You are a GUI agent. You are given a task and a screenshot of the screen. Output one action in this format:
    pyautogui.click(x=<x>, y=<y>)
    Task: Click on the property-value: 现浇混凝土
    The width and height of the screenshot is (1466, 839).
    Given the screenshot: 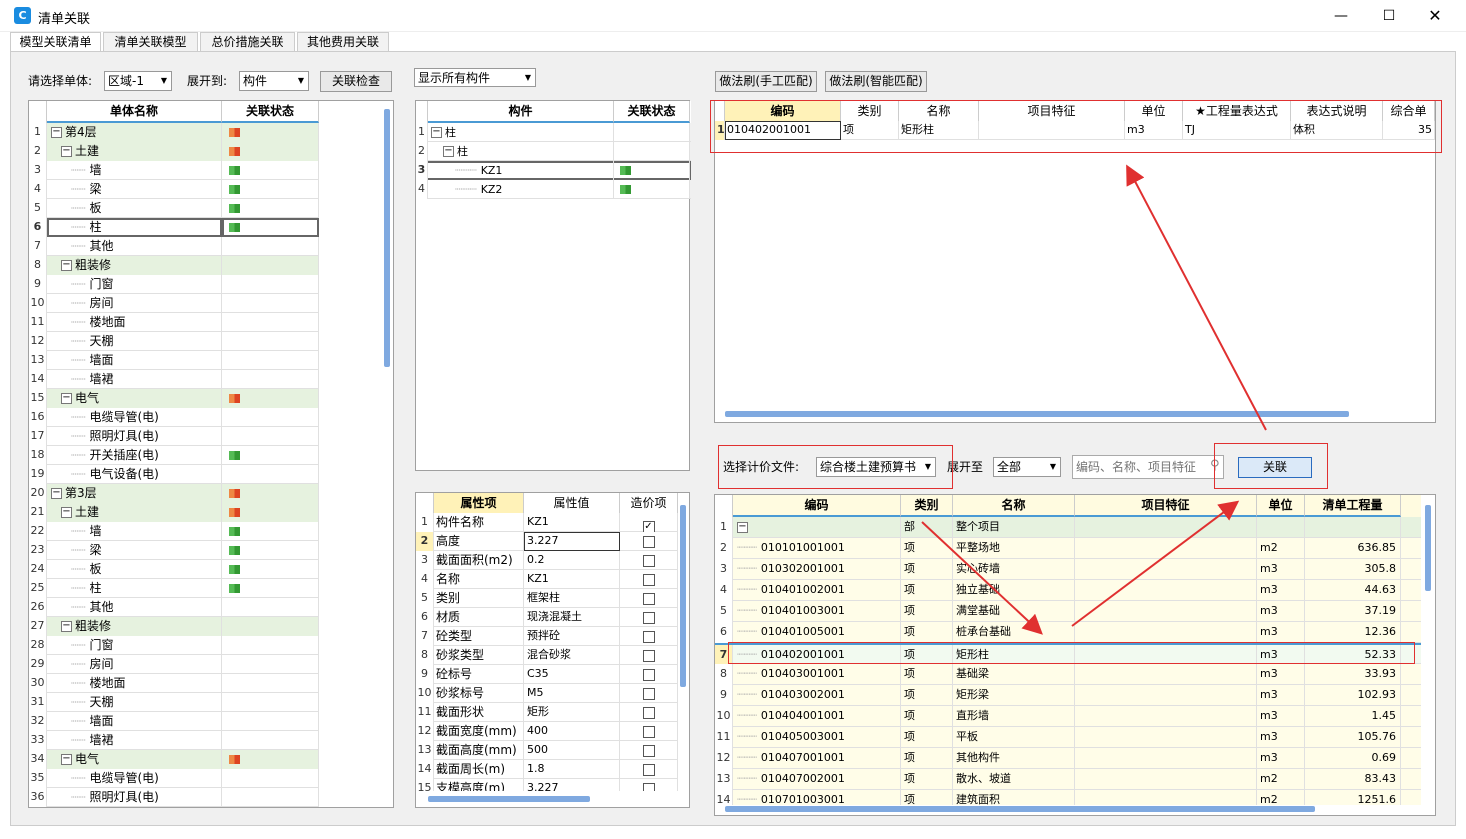 What is the action you would take?
    pyautogui.click(x=572, y=617)
    